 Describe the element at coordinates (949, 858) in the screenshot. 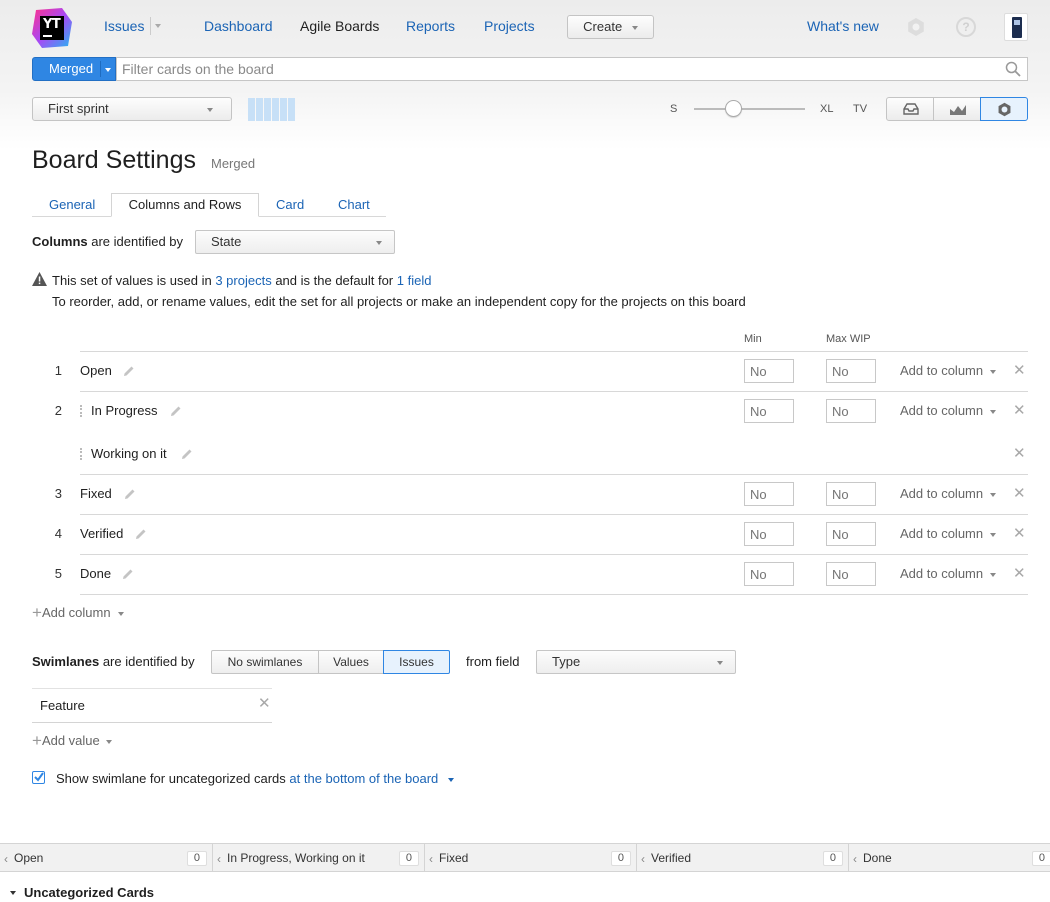

I see `board-column-header: ‹ Done 0` at that location.